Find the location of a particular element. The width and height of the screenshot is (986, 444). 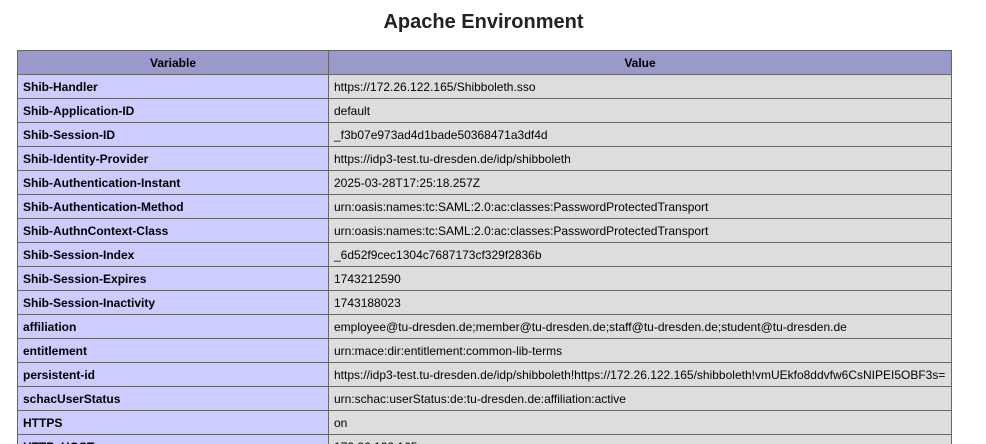

table-row: HTTPS on is located at coordinates (484, 422).